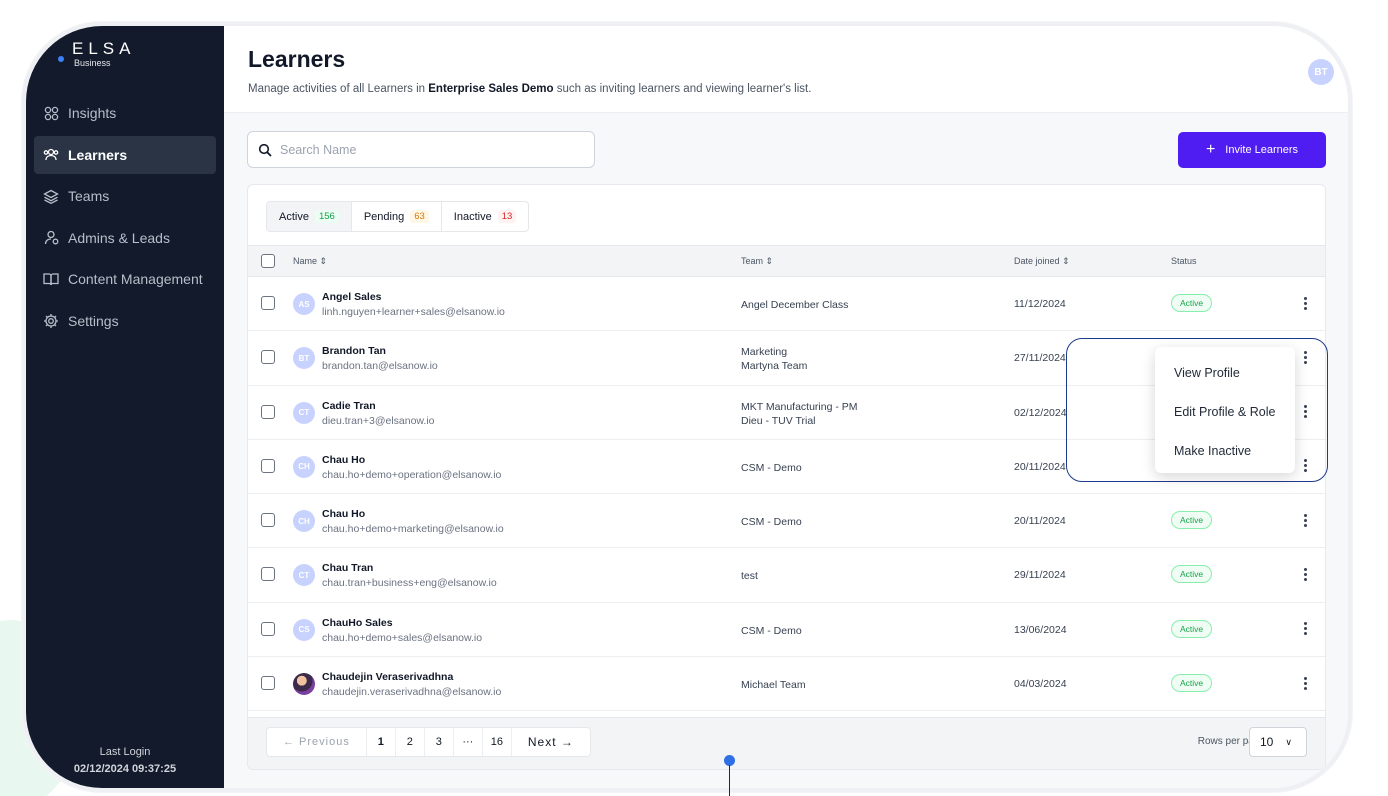 The width and height of the screenshot is (1388, 796). I want to click on learner-name: Angel Sales, so click(352, 297).